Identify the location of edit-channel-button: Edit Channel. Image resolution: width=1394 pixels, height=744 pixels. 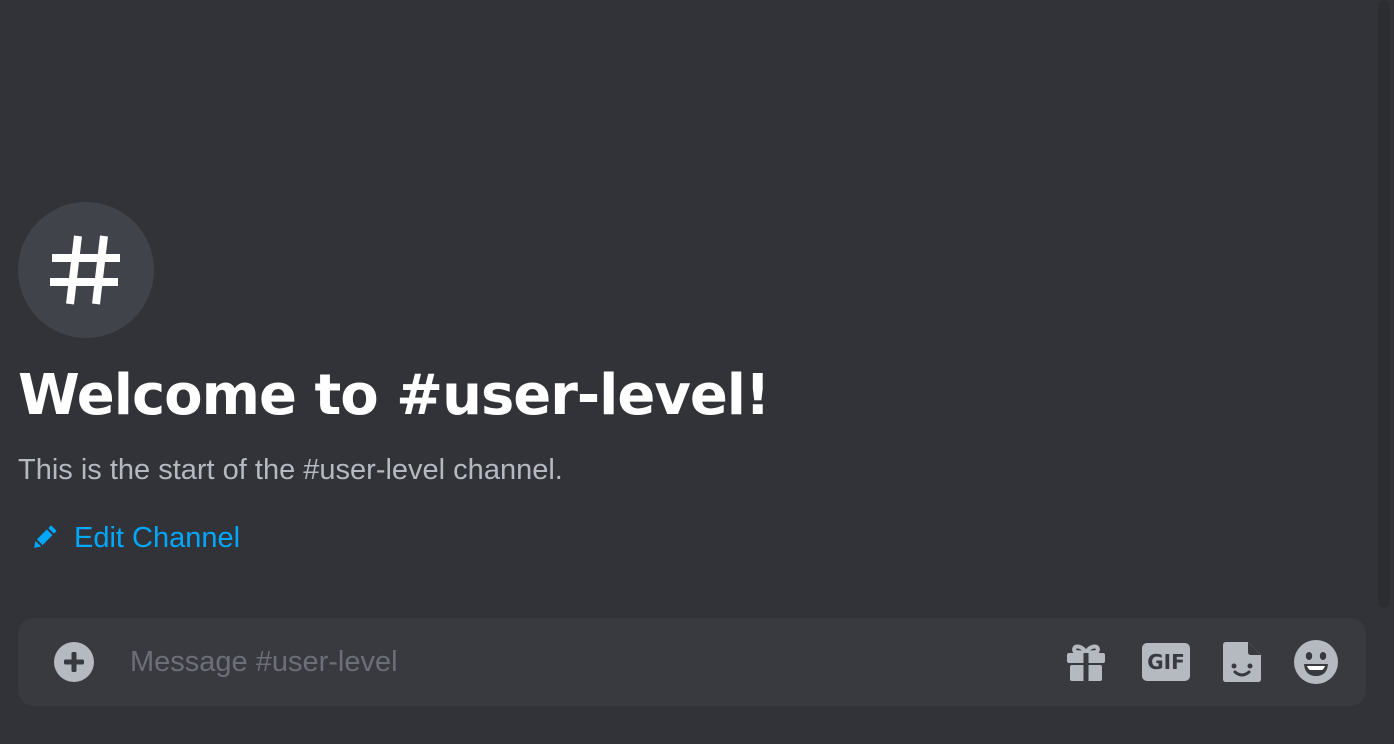
(135, 538).